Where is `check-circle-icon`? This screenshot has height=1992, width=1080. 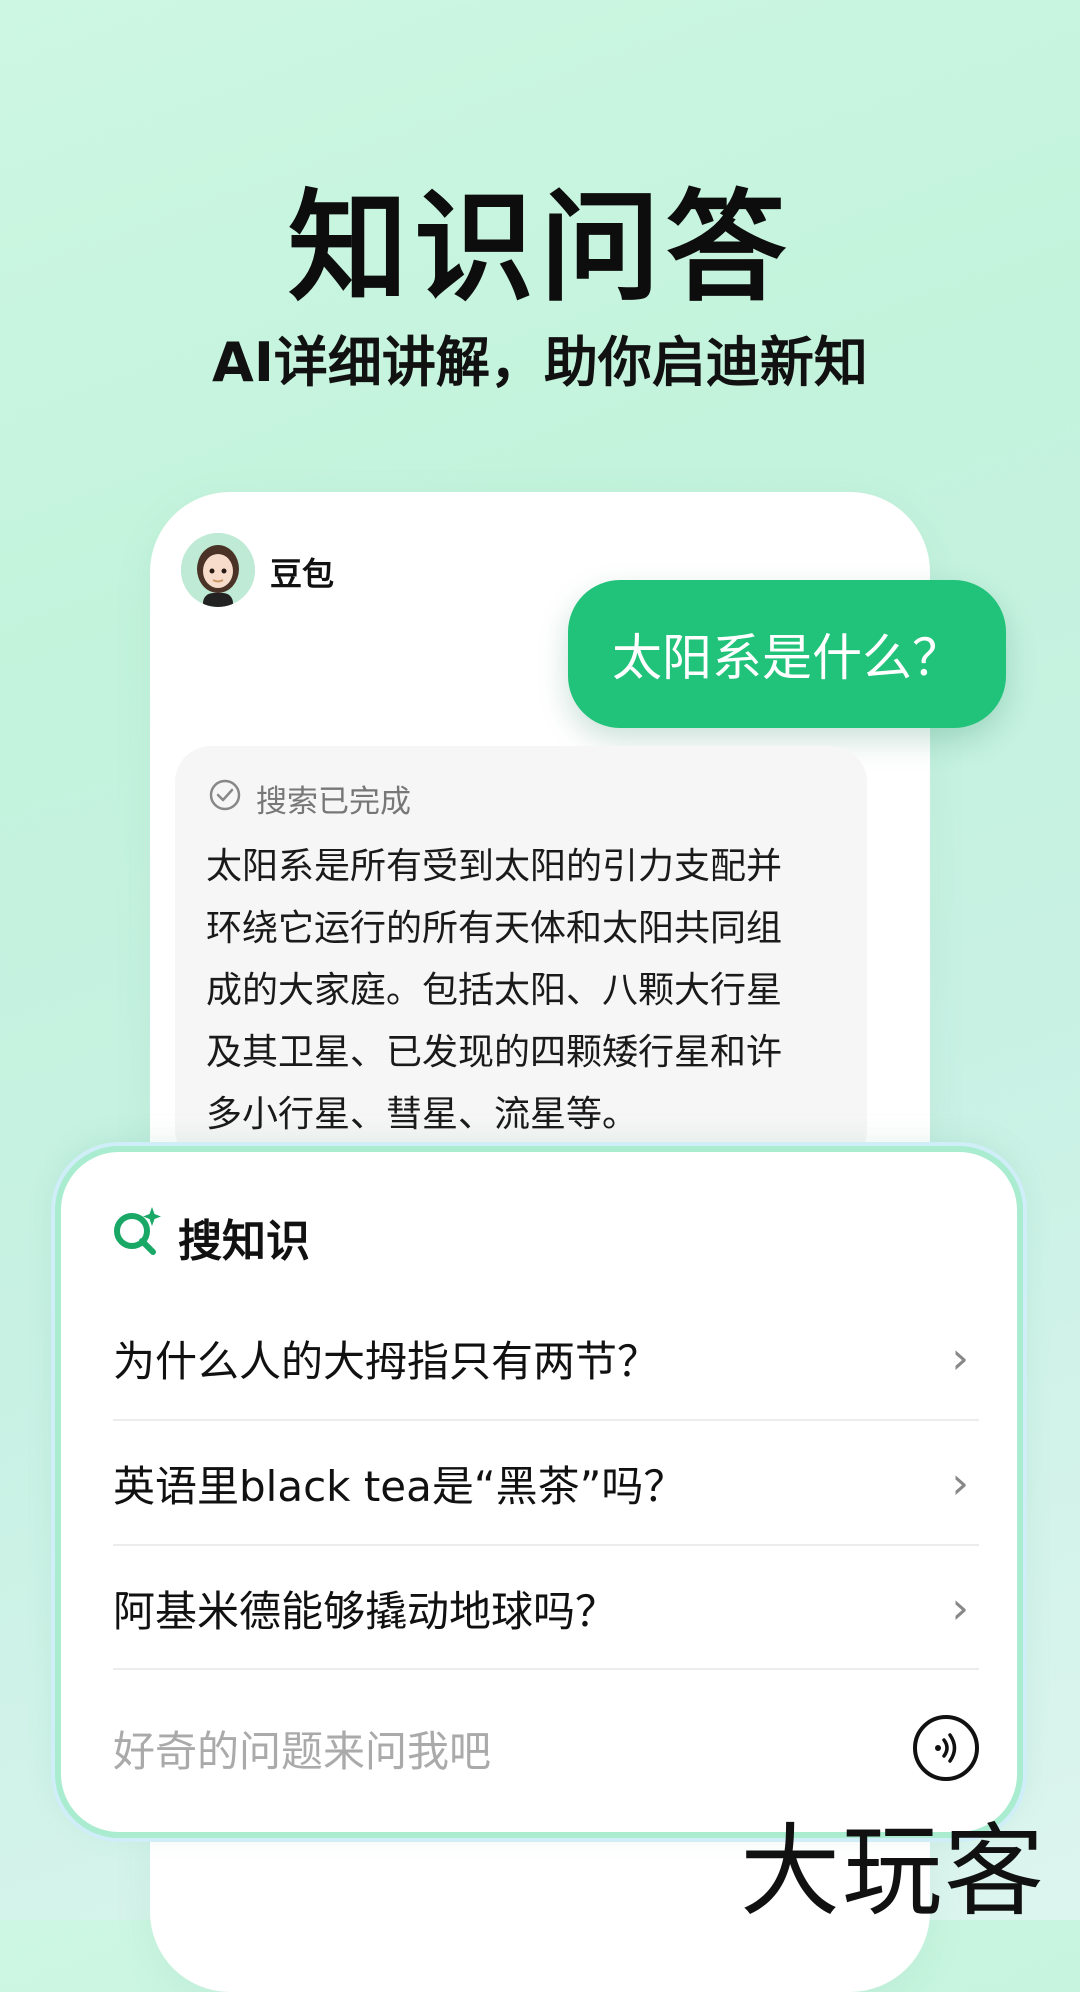
check-circle-icon is located at coordinates (225, 799).